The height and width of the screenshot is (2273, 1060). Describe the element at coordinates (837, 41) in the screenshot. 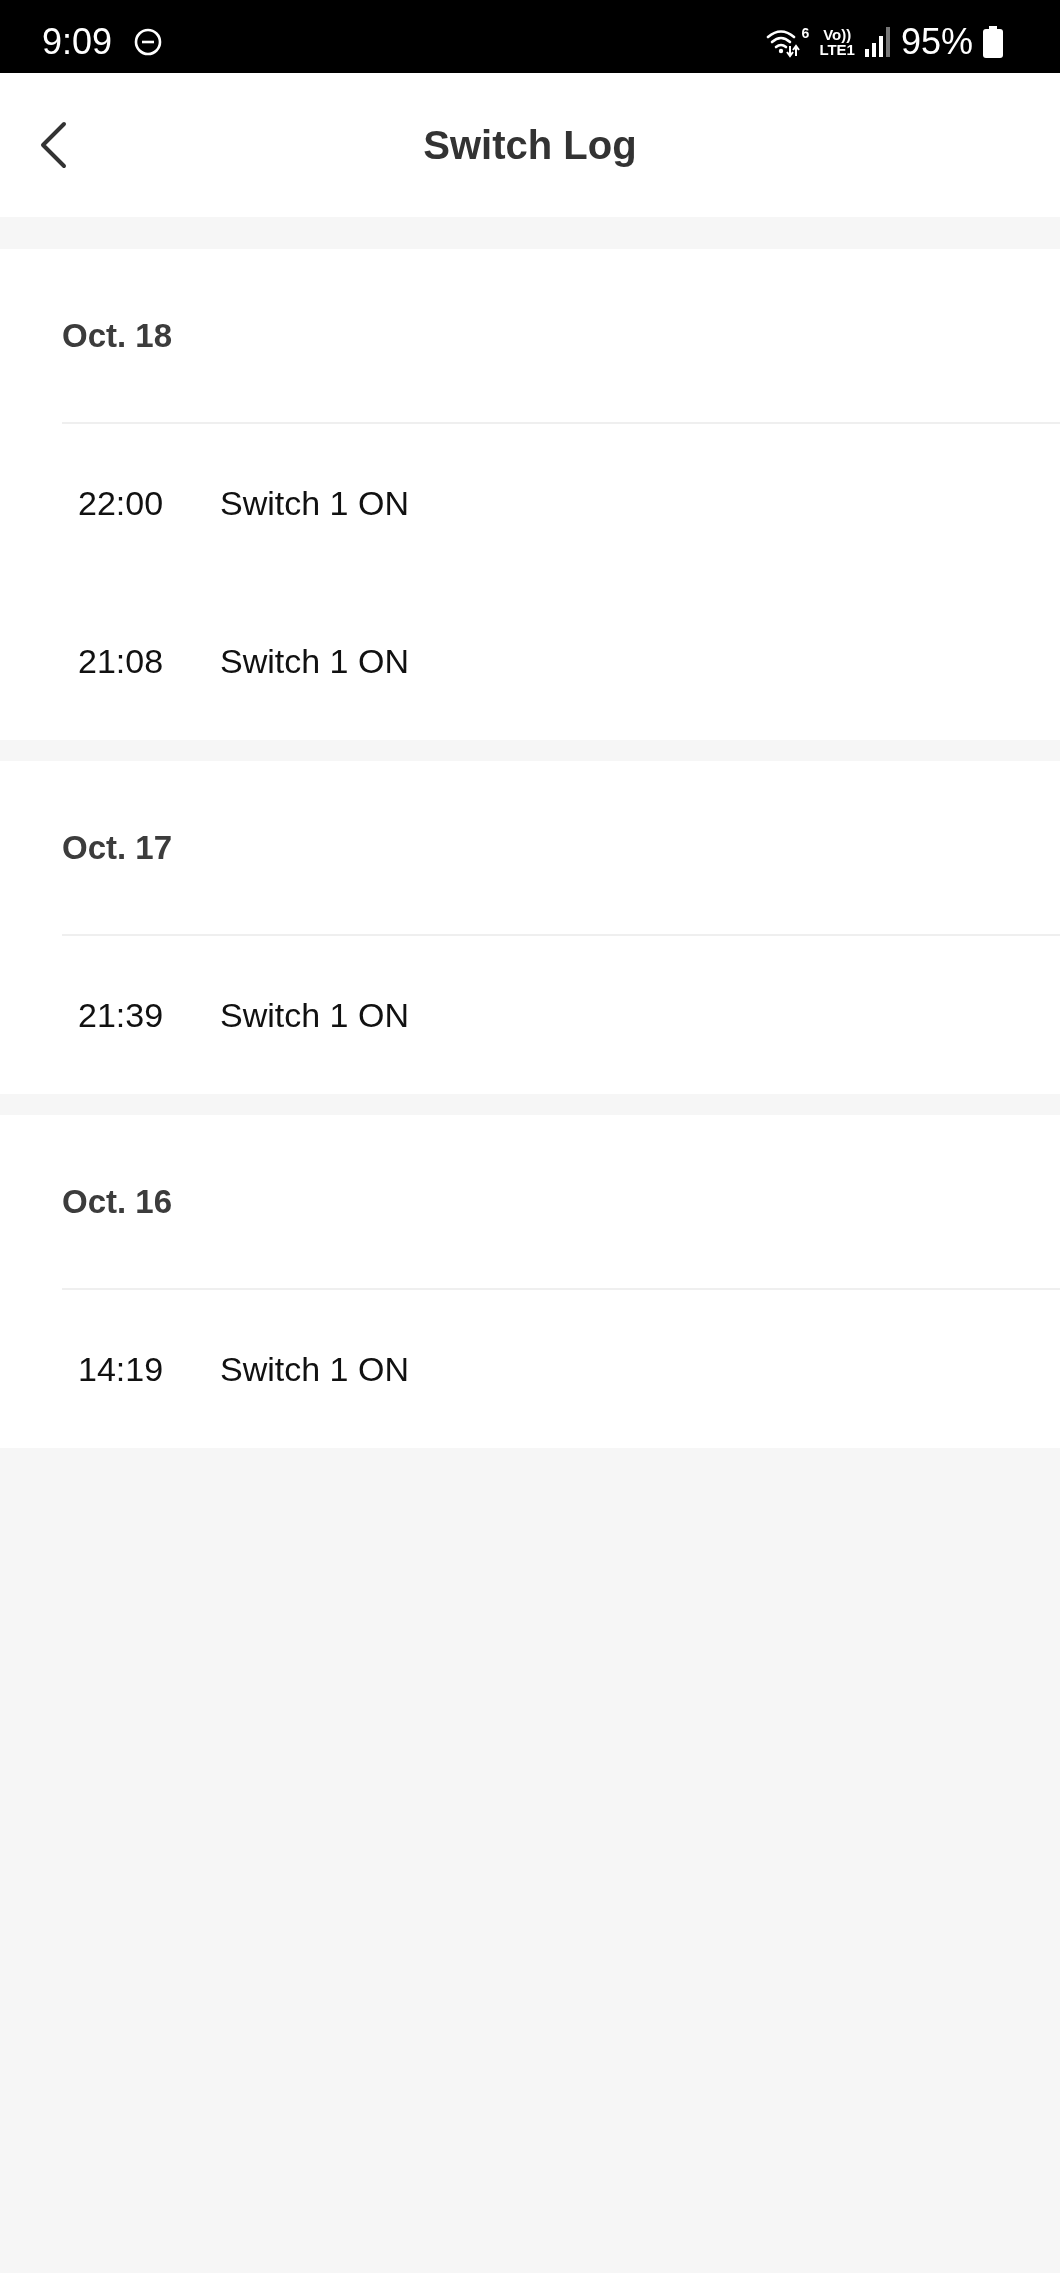

I see `volte-label: Vo)) LTE1` at that location.